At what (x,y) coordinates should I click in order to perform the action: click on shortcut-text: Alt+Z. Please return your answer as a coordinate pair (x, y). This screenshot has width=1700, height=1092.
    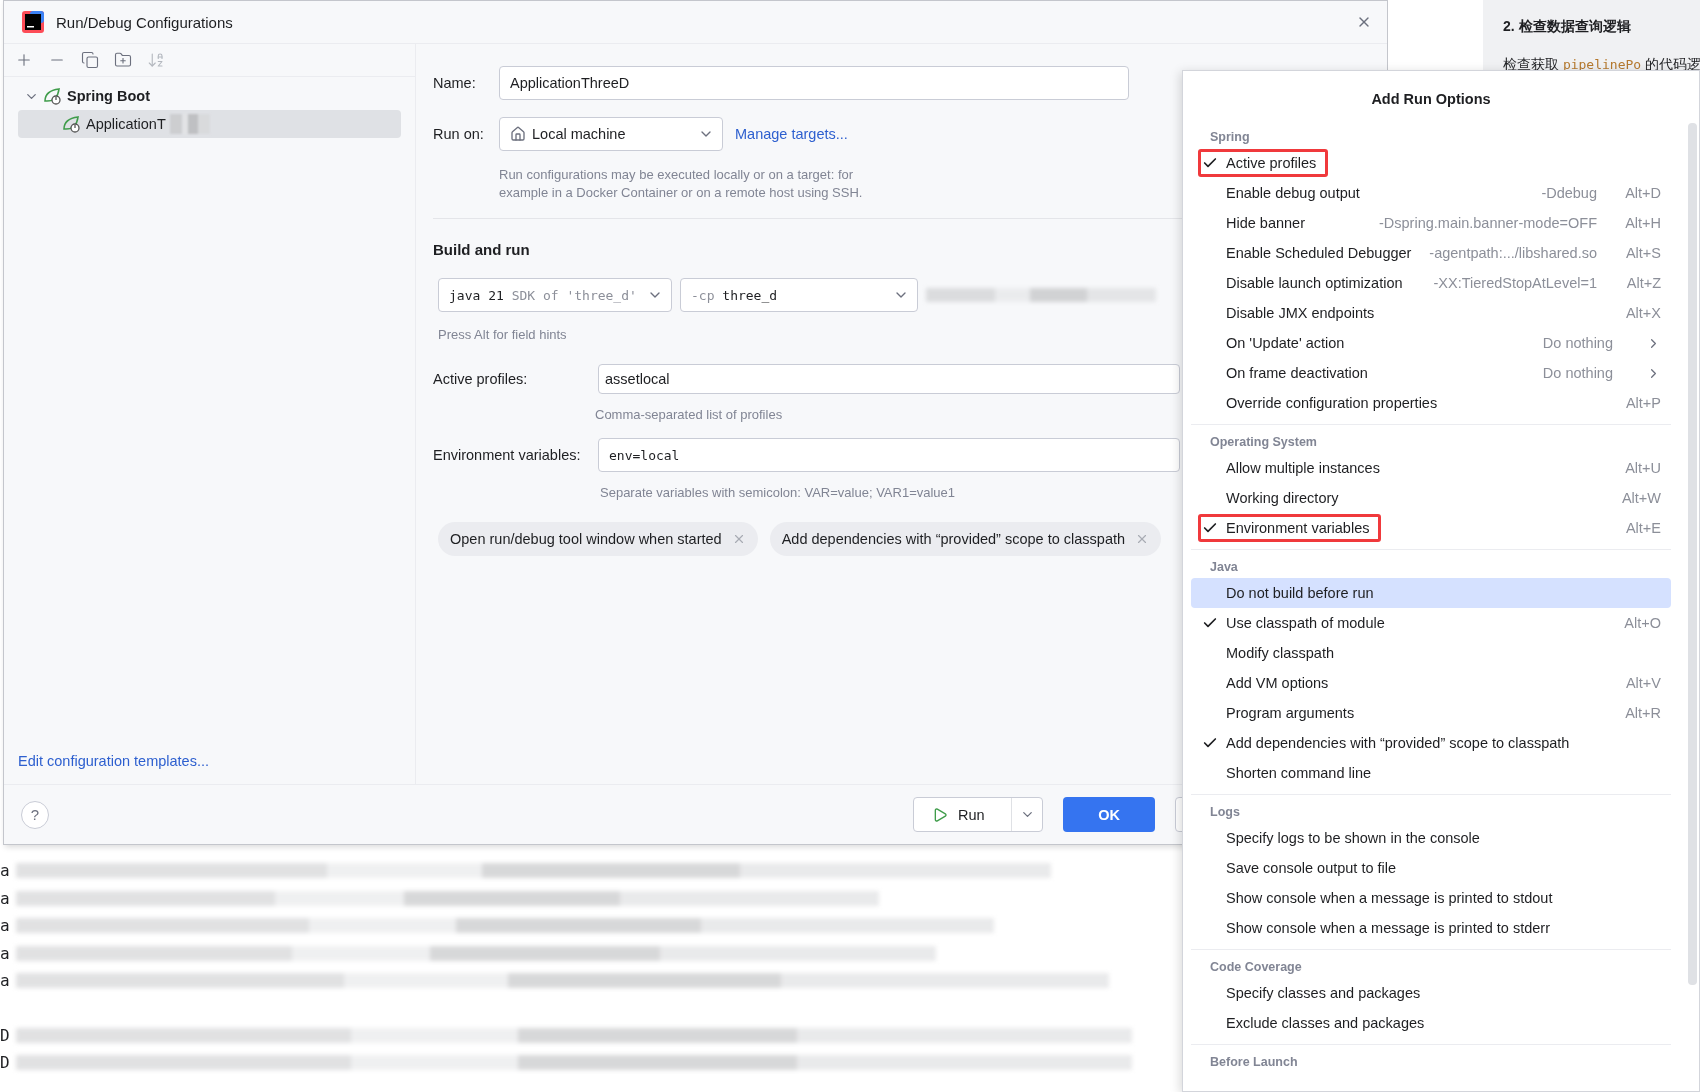
    Looking at the image, I should click on (1643, 283).